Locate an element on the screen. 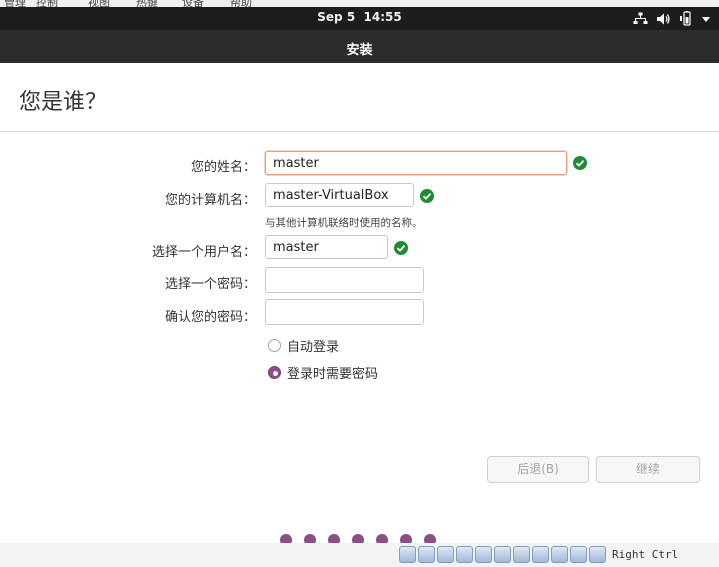 This screenshot has height=567, width=719. host-menu-item: 帮助 is located at coordinates (241, 3).